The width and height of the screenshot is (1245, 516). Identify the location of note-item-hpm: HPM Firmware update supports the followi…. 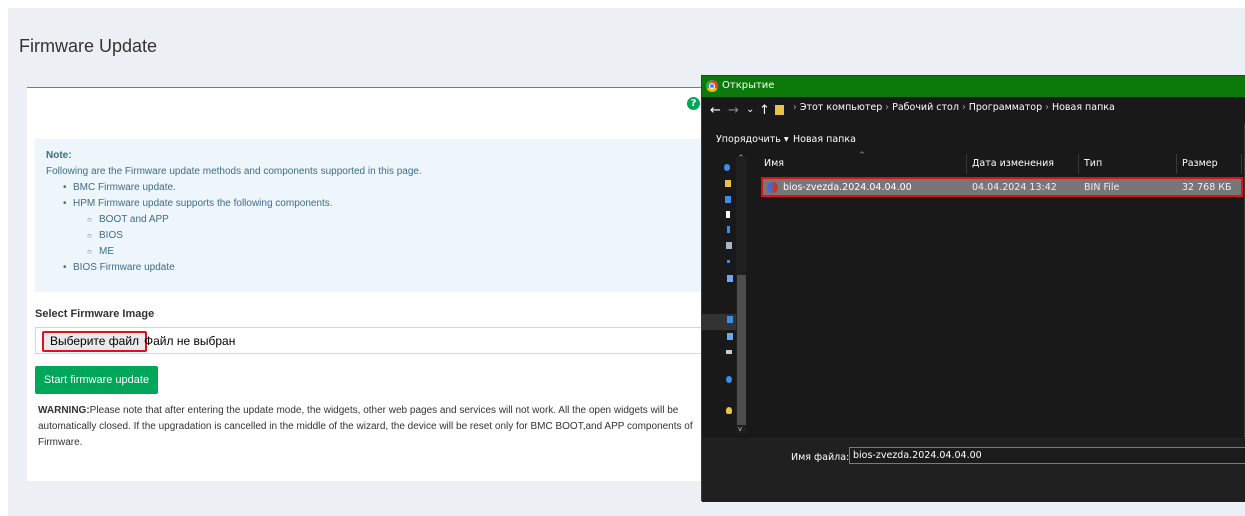
(395, 204).